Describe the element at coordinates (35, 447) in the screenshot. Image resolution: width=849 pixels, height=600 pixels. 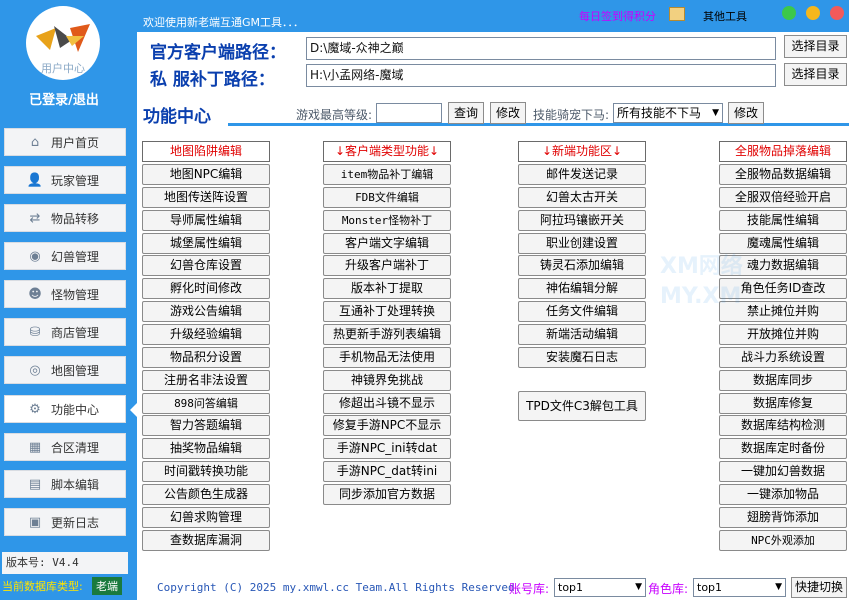
I see `grid-icon: ▦` at that location.